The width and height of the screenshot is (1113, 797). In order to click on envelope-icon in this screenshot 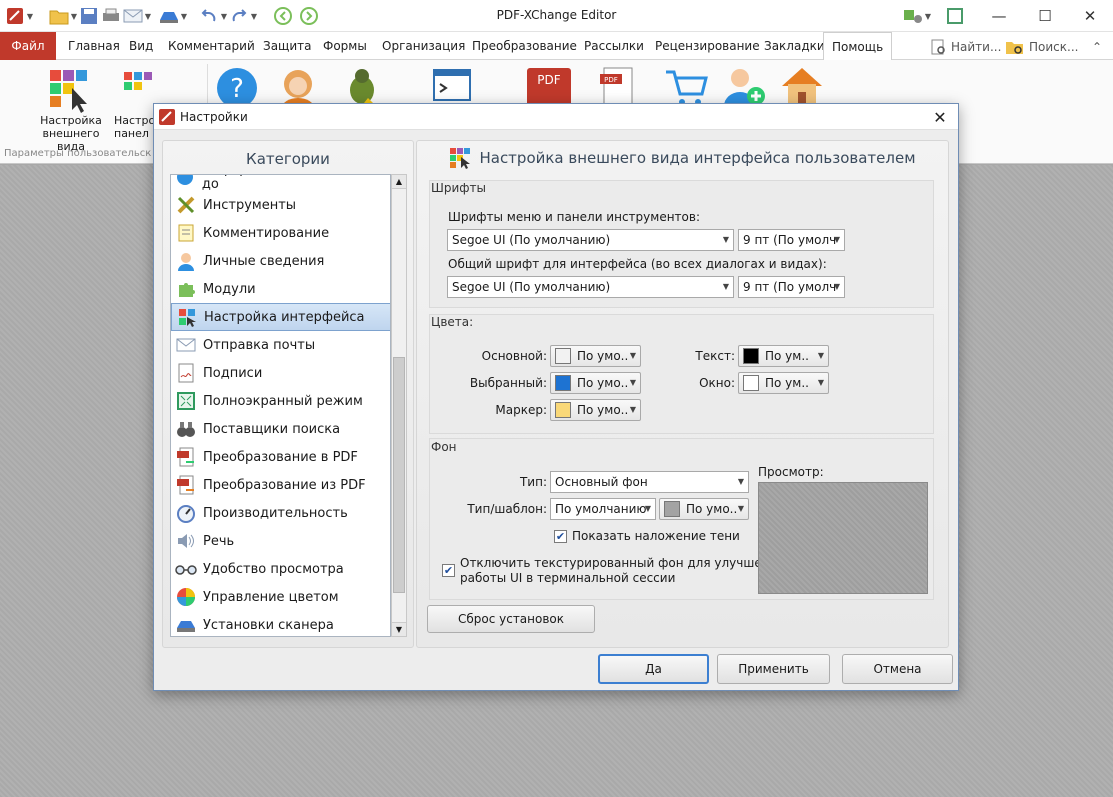, I will do `click(186, 345)`.